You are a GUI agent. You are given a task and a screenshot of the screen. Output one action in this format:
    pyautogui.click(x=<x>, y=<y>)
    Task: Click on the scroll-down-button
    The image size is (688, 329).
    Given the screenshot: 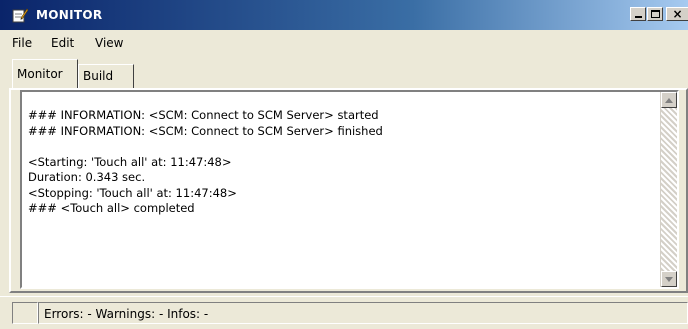 What is the action you would take?
    pyautogui.click(x=669, y=279)
    